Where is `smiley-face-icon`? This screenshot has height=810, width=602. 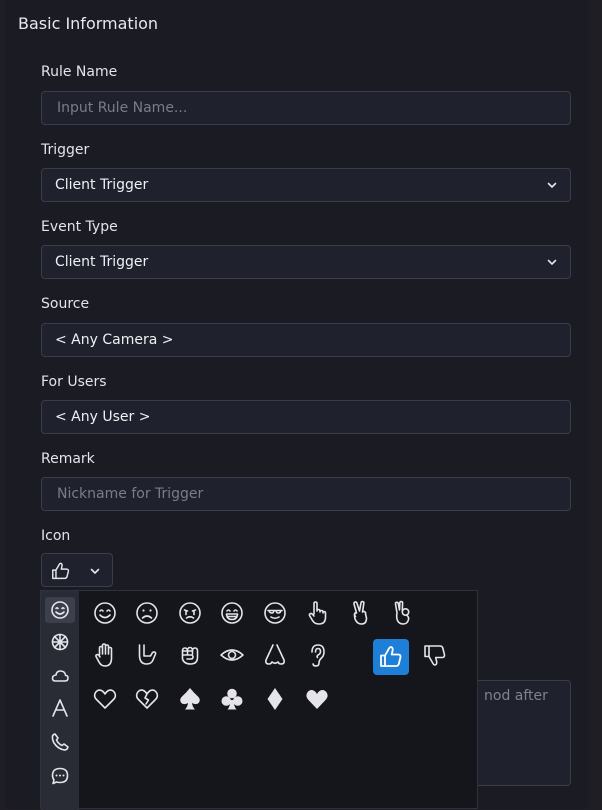 smiley-face-icon is located at coordinates (60, 610).